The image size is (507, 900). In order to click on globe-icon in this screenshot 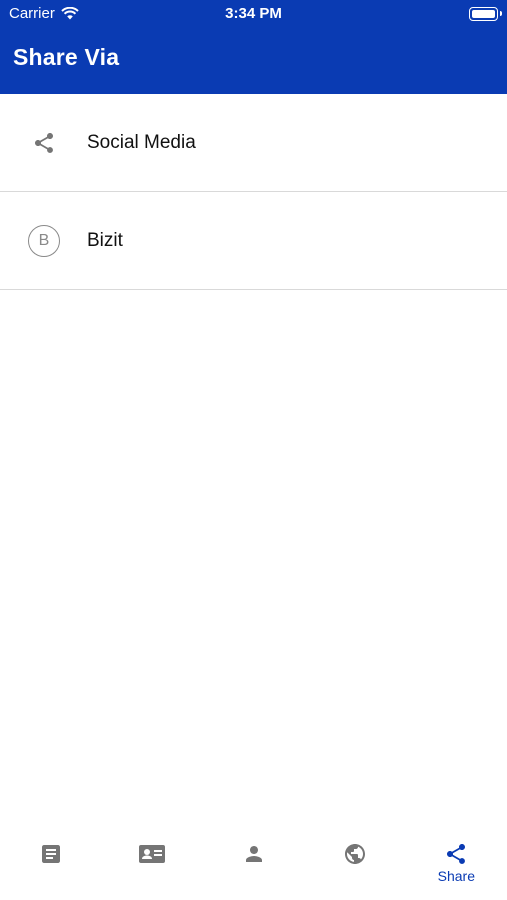, I will do `click(354, 854)`.